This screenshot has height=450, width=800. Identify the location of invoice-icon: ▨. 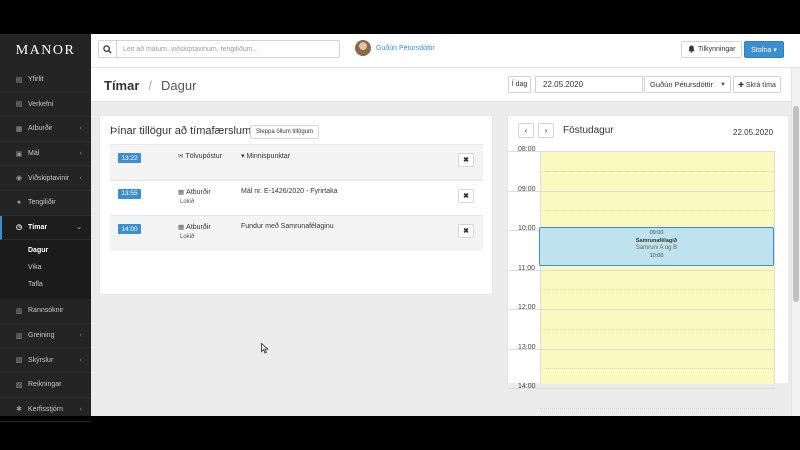
(19, 385).